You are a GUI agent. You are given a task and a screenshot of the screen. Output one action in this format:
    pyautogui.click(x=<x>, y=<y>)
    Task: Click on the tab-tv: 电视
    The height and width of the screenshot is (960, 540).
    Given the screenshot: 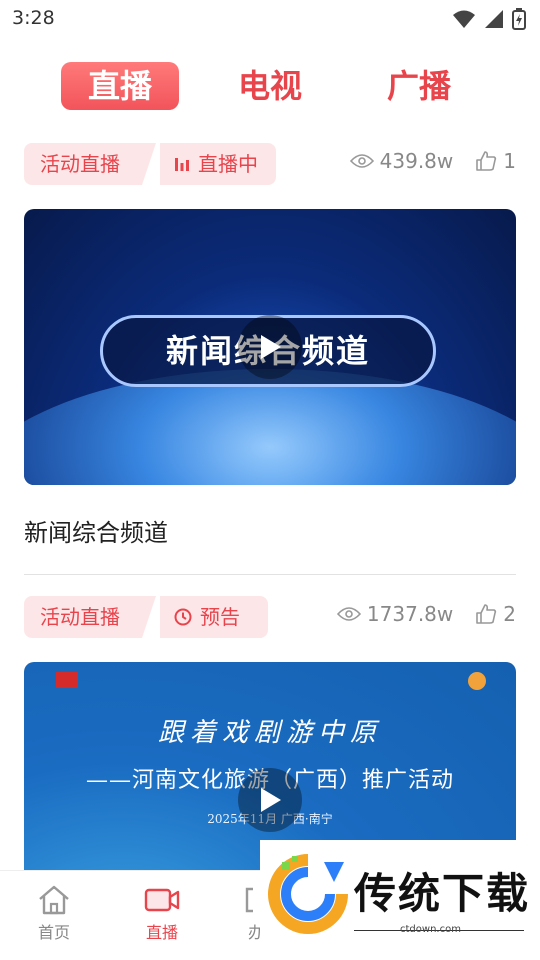 What is the action you would take?
    pyautogui.click(x=270, y=86)
    